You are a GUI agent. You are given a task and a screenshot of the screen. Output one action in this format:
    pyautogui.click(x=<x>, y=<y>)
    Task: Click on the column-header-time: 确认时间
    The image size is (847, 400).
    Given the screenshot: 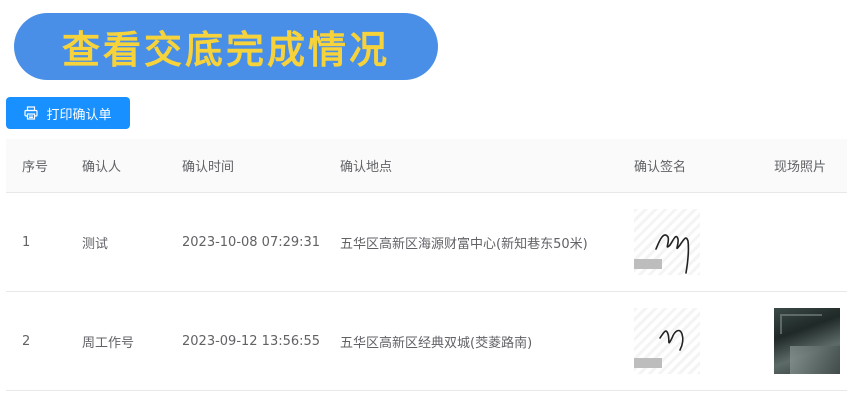 What is the action you would take?
    pyautogui.click(x=208, y=165)
    